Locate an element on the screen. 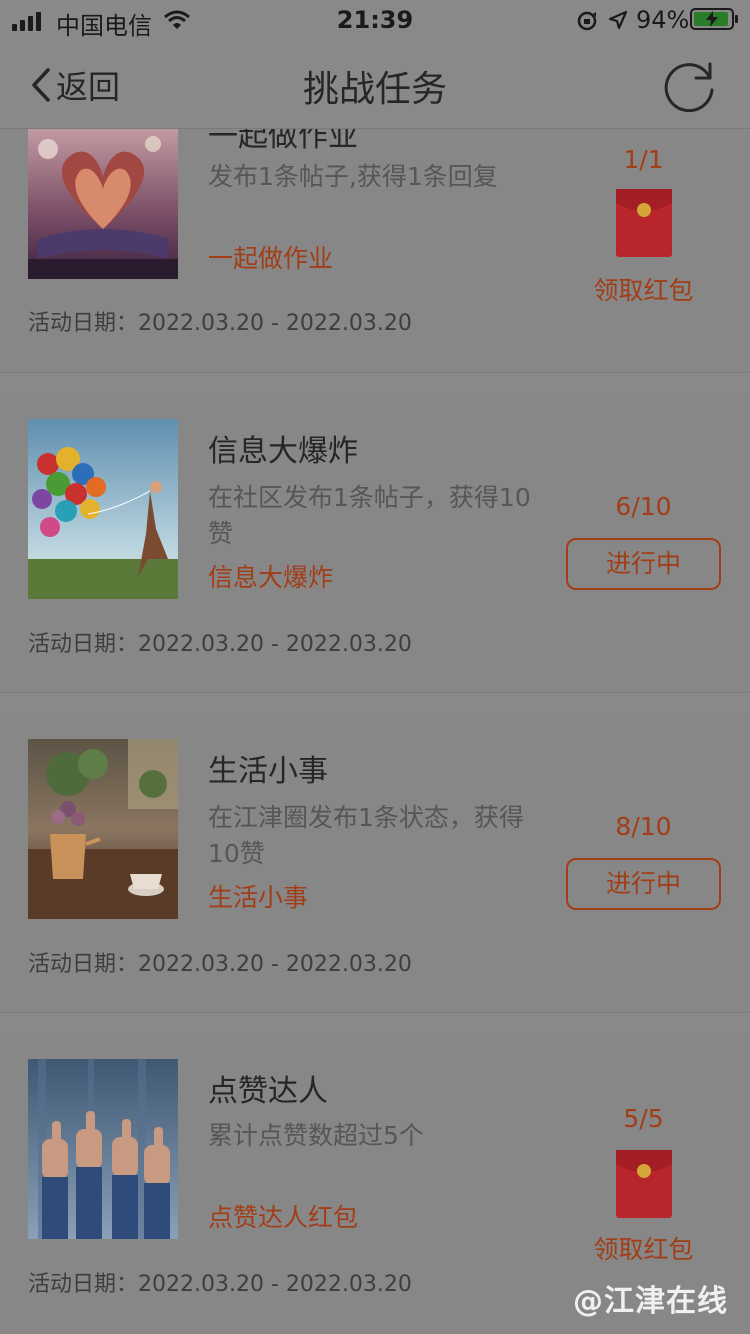 This screenshot has height=1334, width=750. thumbs-up-image is located at coordinates (103, 1149).